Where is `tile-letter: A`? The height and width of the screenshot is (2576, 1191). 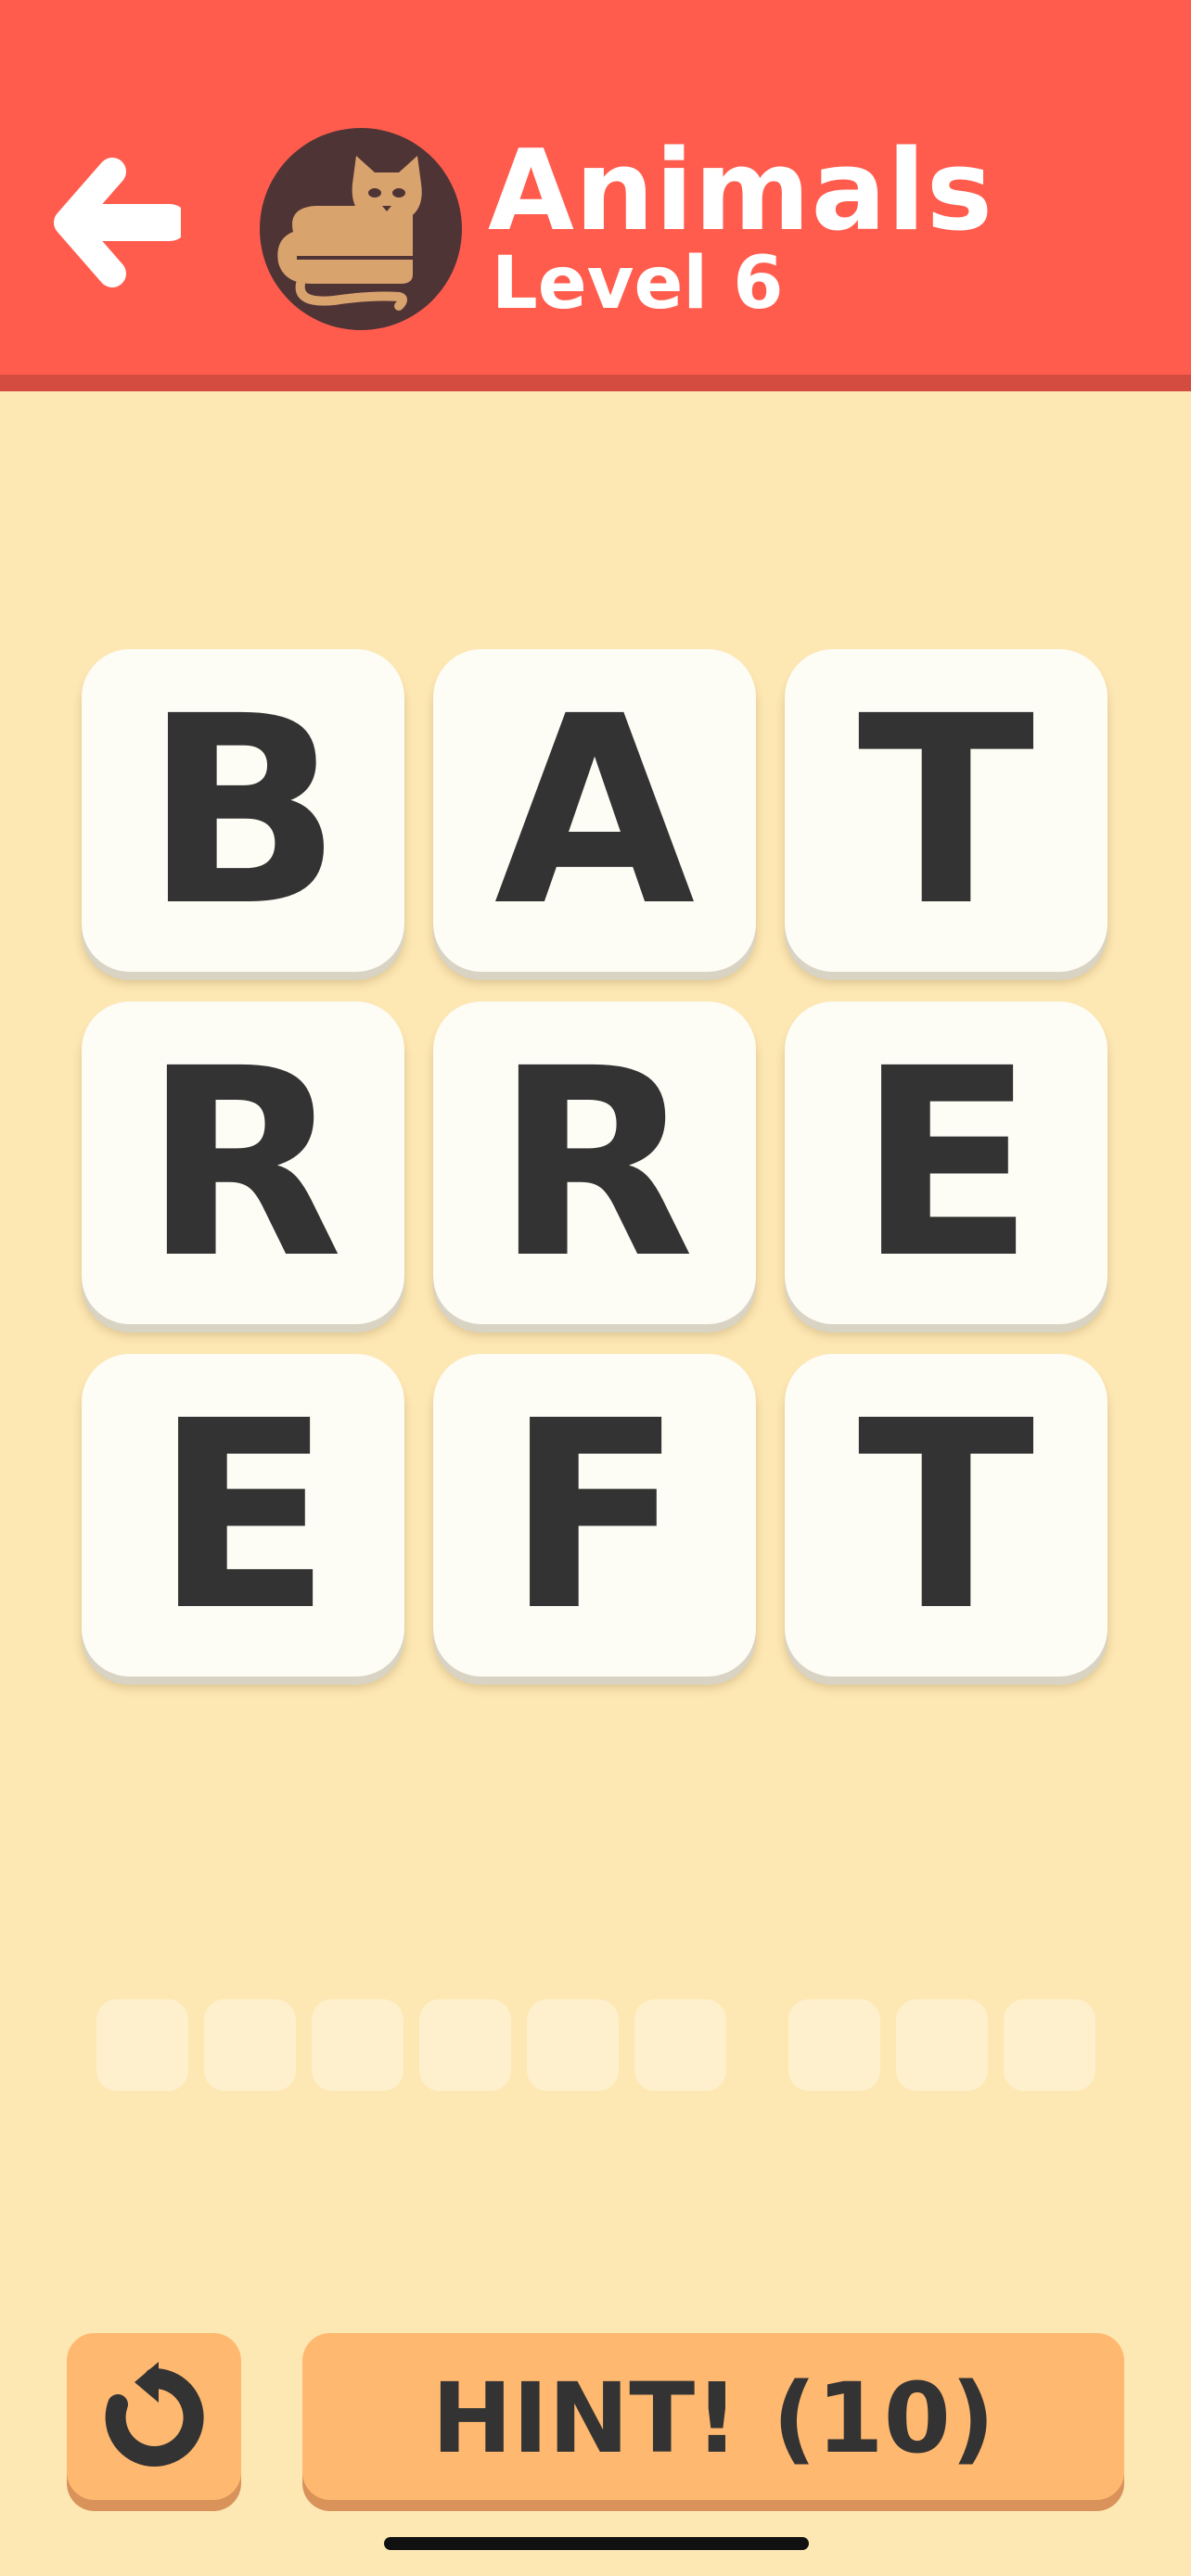 tile-letter: A is located at coordinates (594, 812).